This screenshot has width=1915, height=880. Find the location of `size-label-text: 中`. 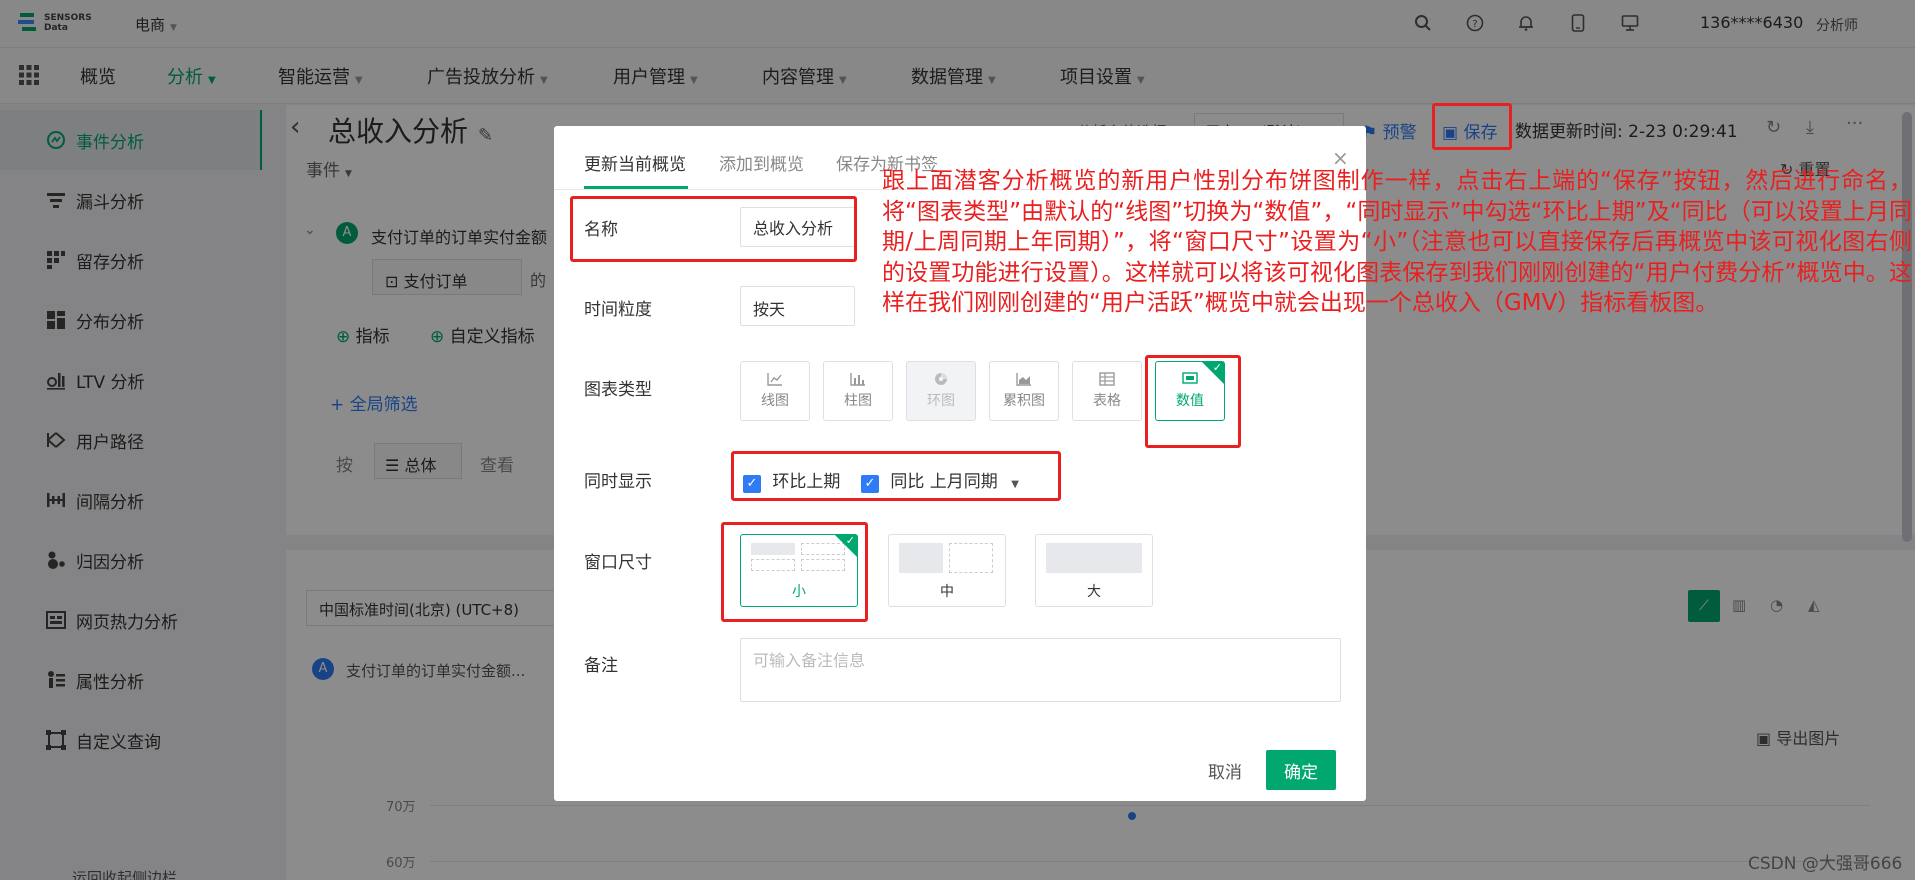

size-label-text: 中 is located at coordinates (947, 592).